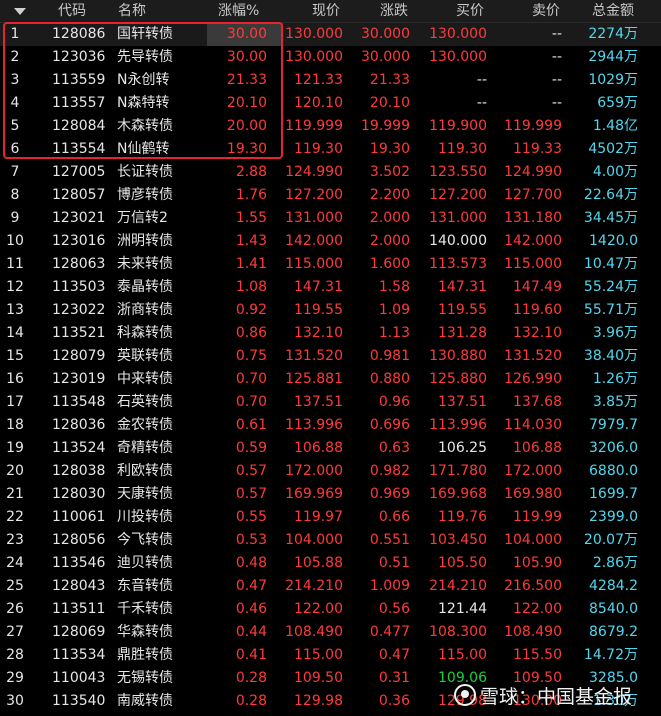 This screenshot has height=716, width=661. Describe the element at coordinates (143, 103) in the screenshot. I see `bond-name: N森特转` at that location.